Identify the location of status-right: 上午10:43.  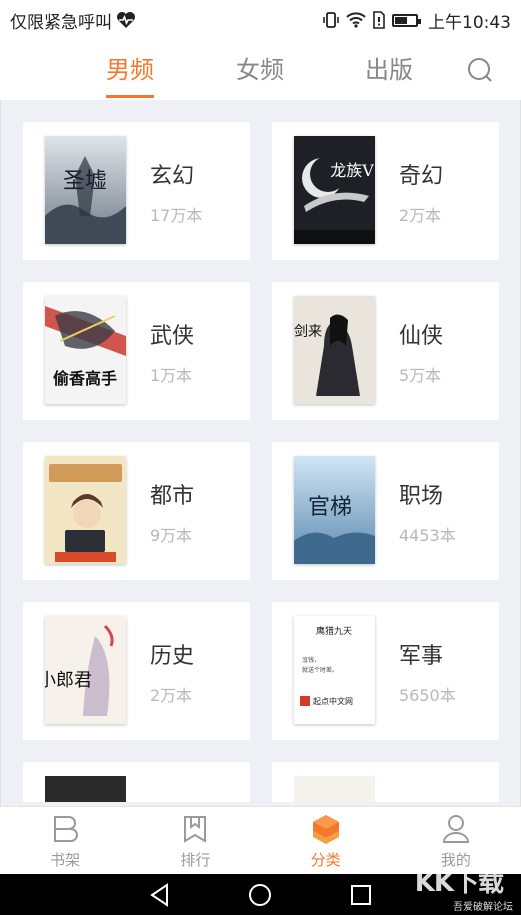
(416, 20).